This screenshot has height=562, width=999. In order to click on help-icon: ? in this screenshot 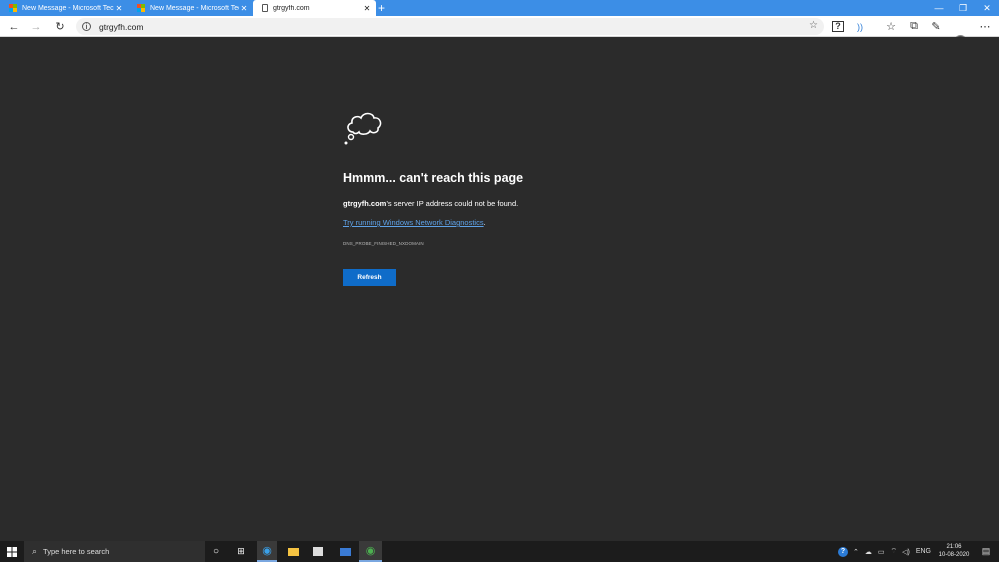, I will do `click(838, 26)`.